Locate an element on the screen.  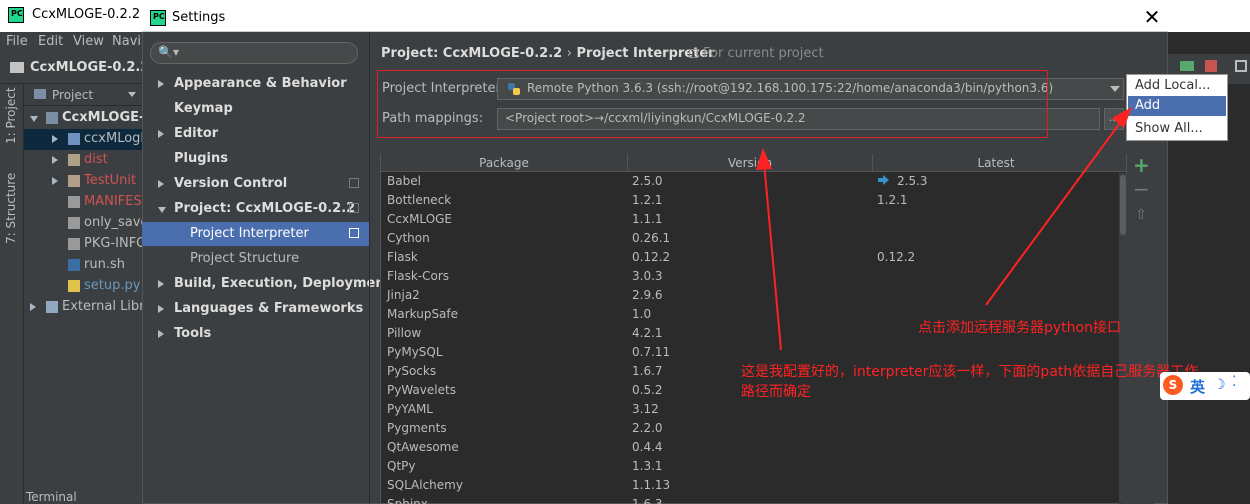
header-latest: Latest is located at coordinates (996, 164).